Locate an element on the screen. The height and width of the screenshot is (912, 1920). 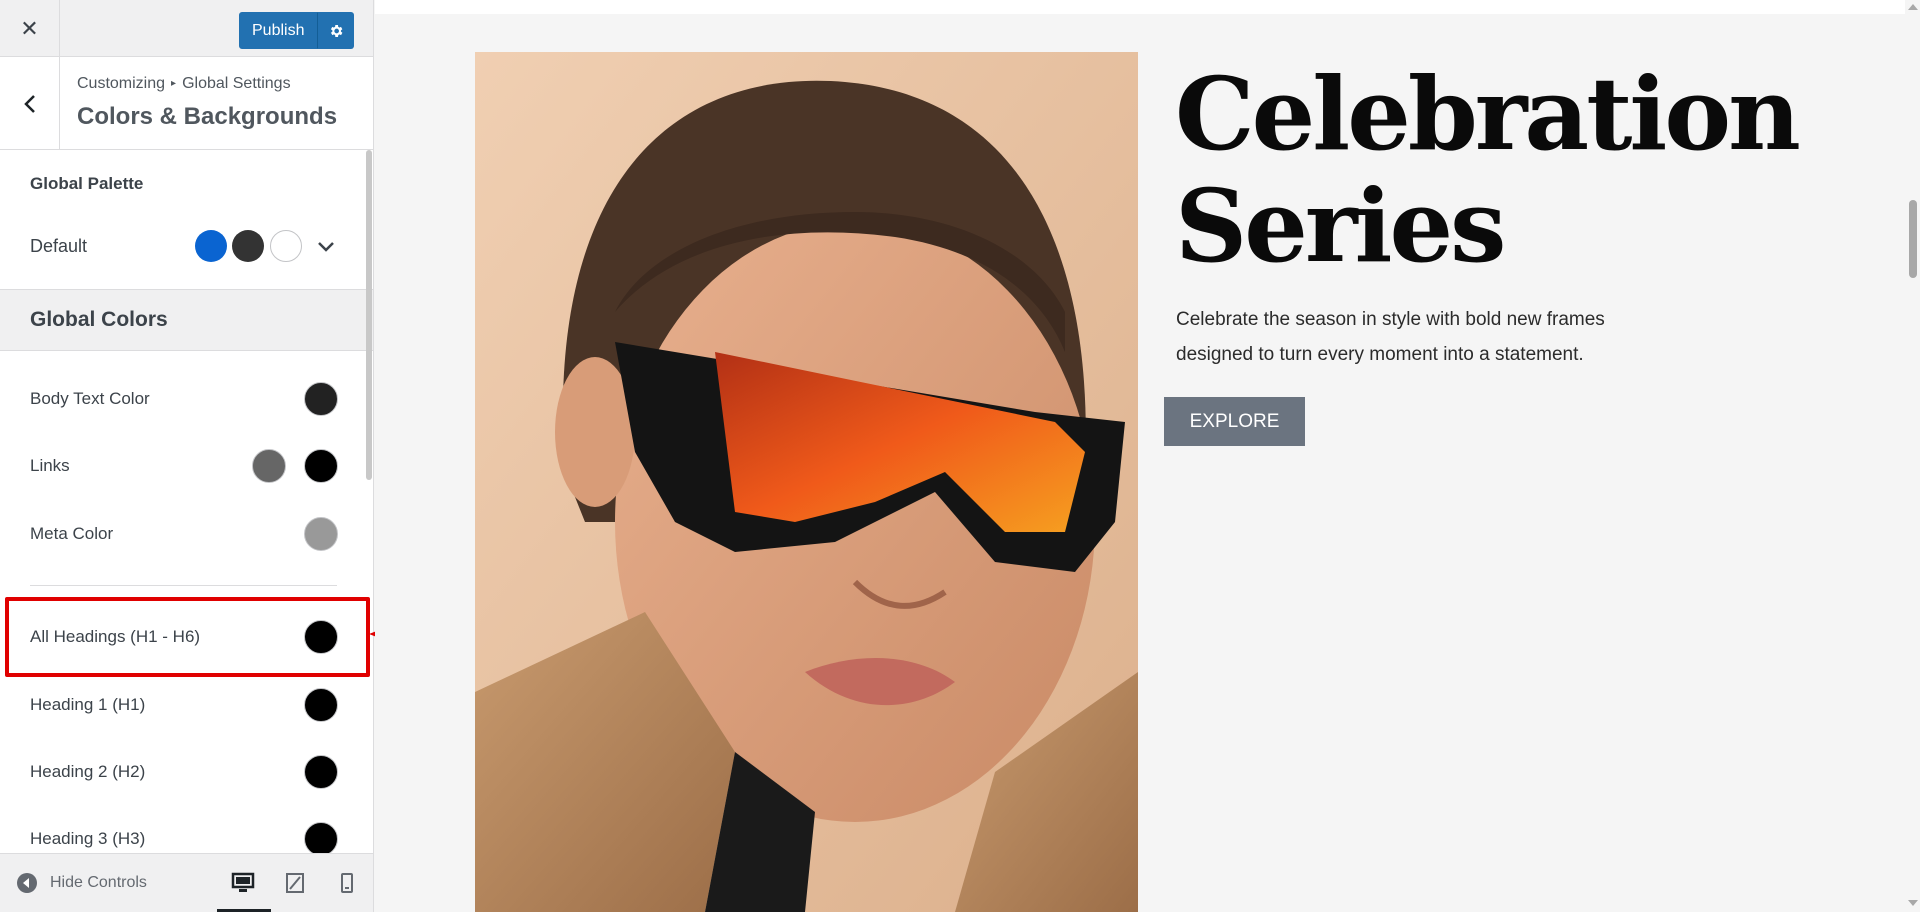
publish-settings-button is located at coordinates (336, 30).